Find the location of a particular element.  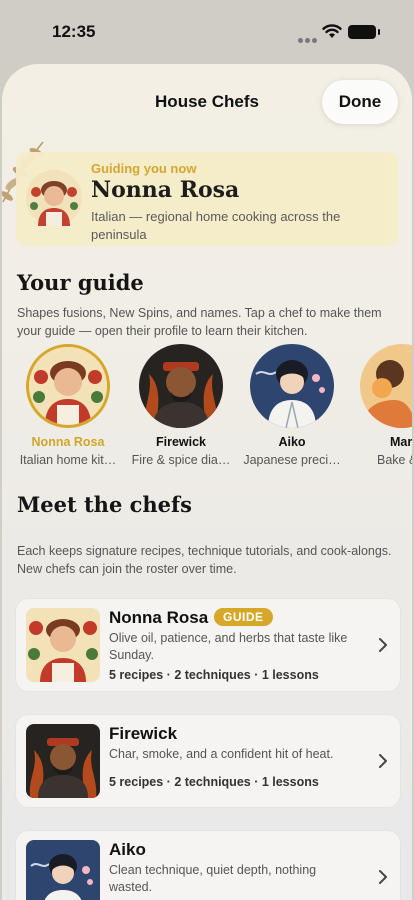

chip-name: Firewick is located at coordinates (181, 442).